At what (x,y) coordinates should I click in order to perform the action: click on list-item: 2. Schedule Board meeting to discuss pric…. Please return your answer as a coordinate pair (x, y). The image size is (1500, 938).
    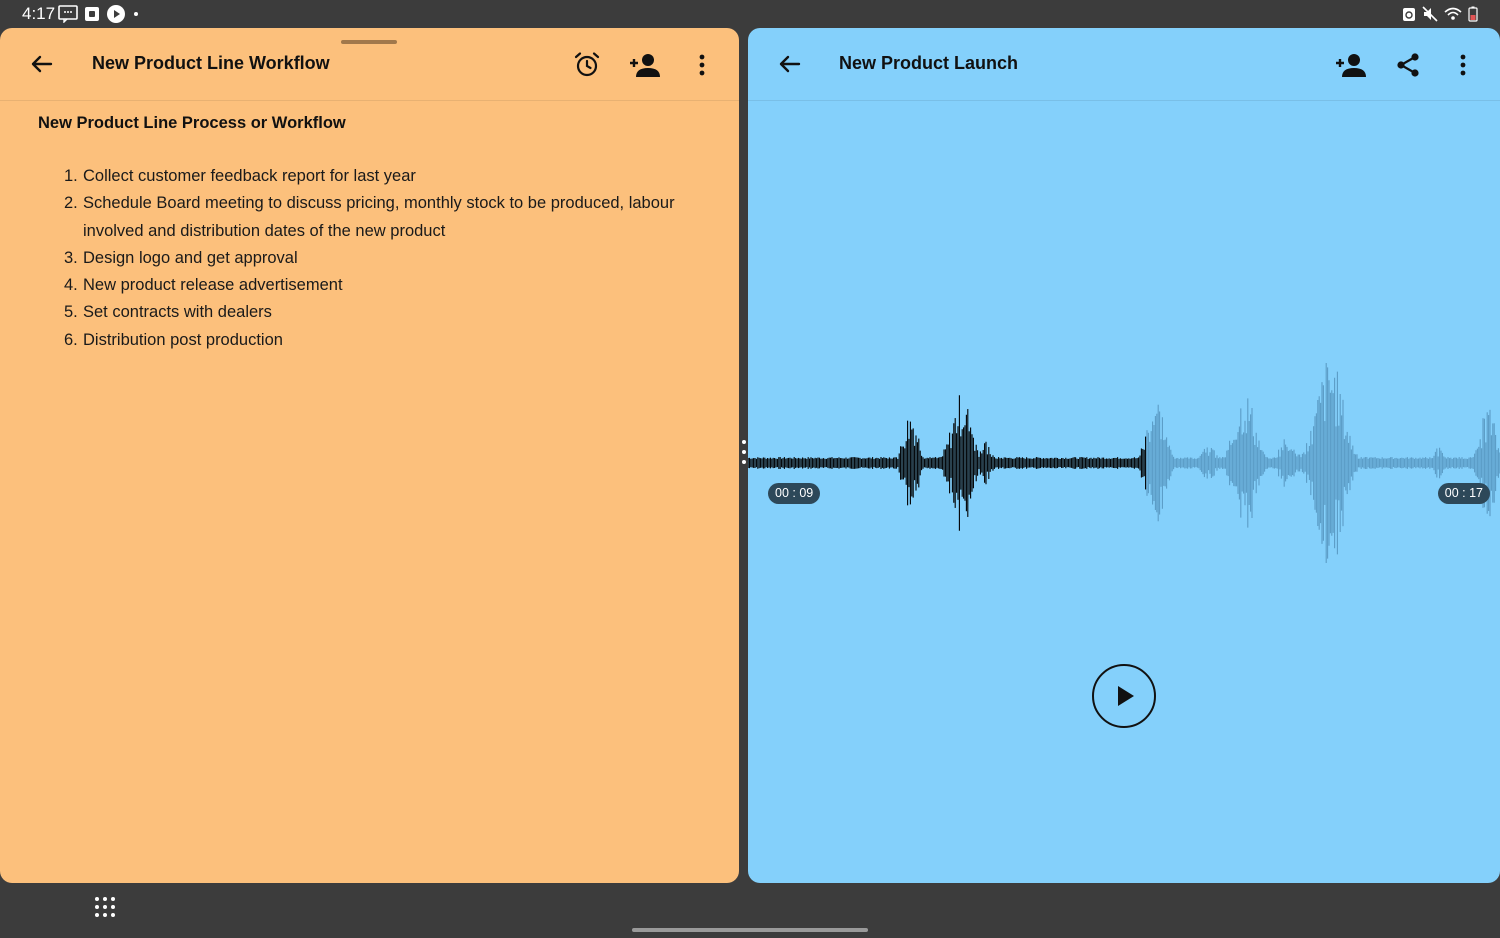
    Looking at the image, I should click on (386, 217).